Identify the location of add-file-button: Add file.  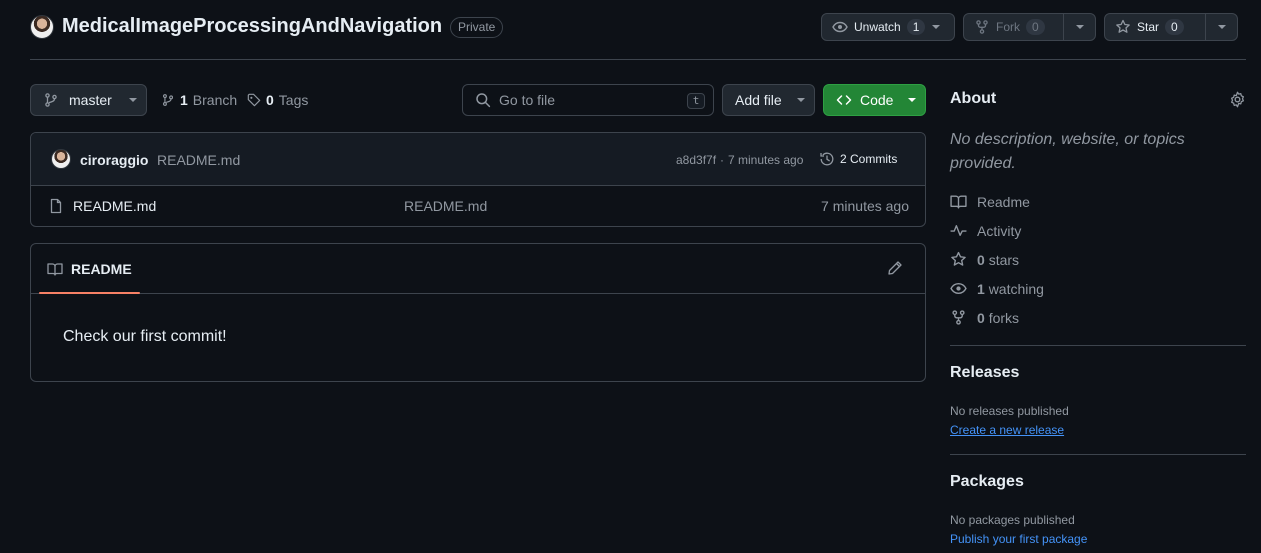
(768, 100).